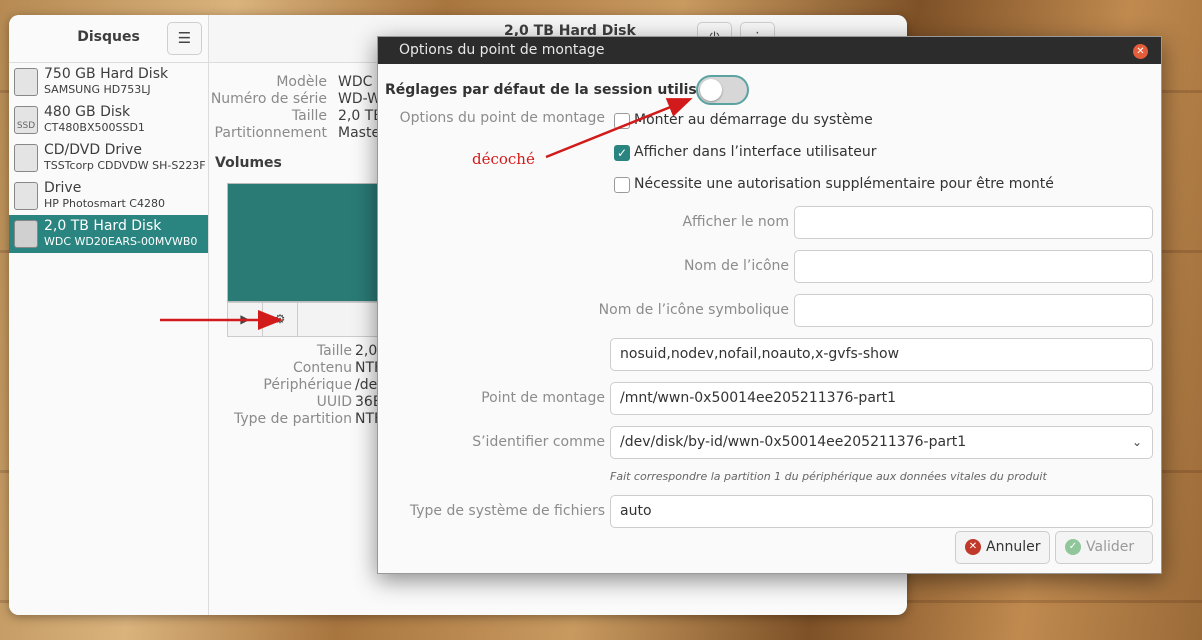 This screenshot has height=640, width=1202. Describe the element at coordinates (619, 128) in the screenshot. I see `annotation-arrow-toggle` at that location.